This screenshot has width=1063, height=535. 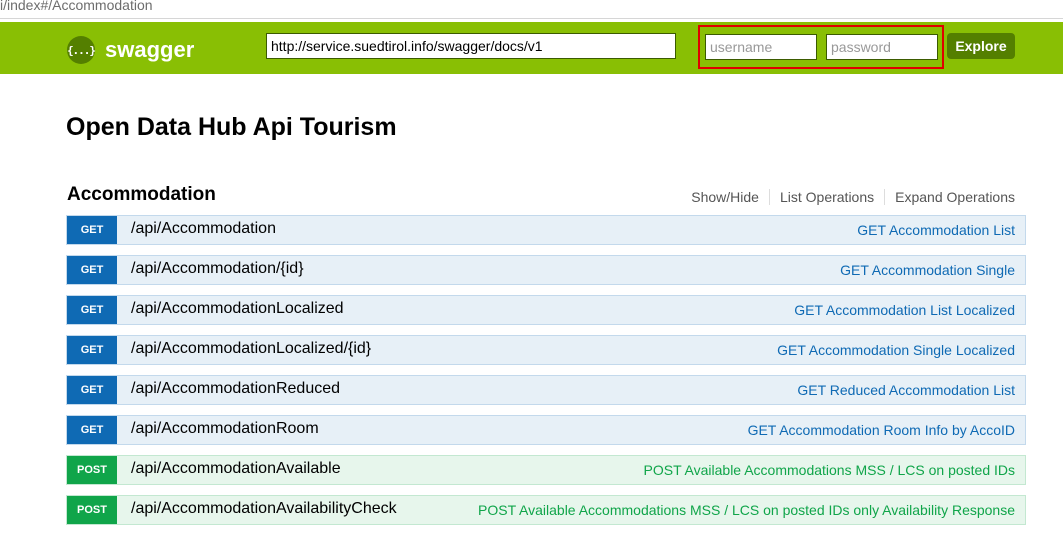 I want to click on operation-path: /api/AccommodationAvailable, so click(x=236, y=469).